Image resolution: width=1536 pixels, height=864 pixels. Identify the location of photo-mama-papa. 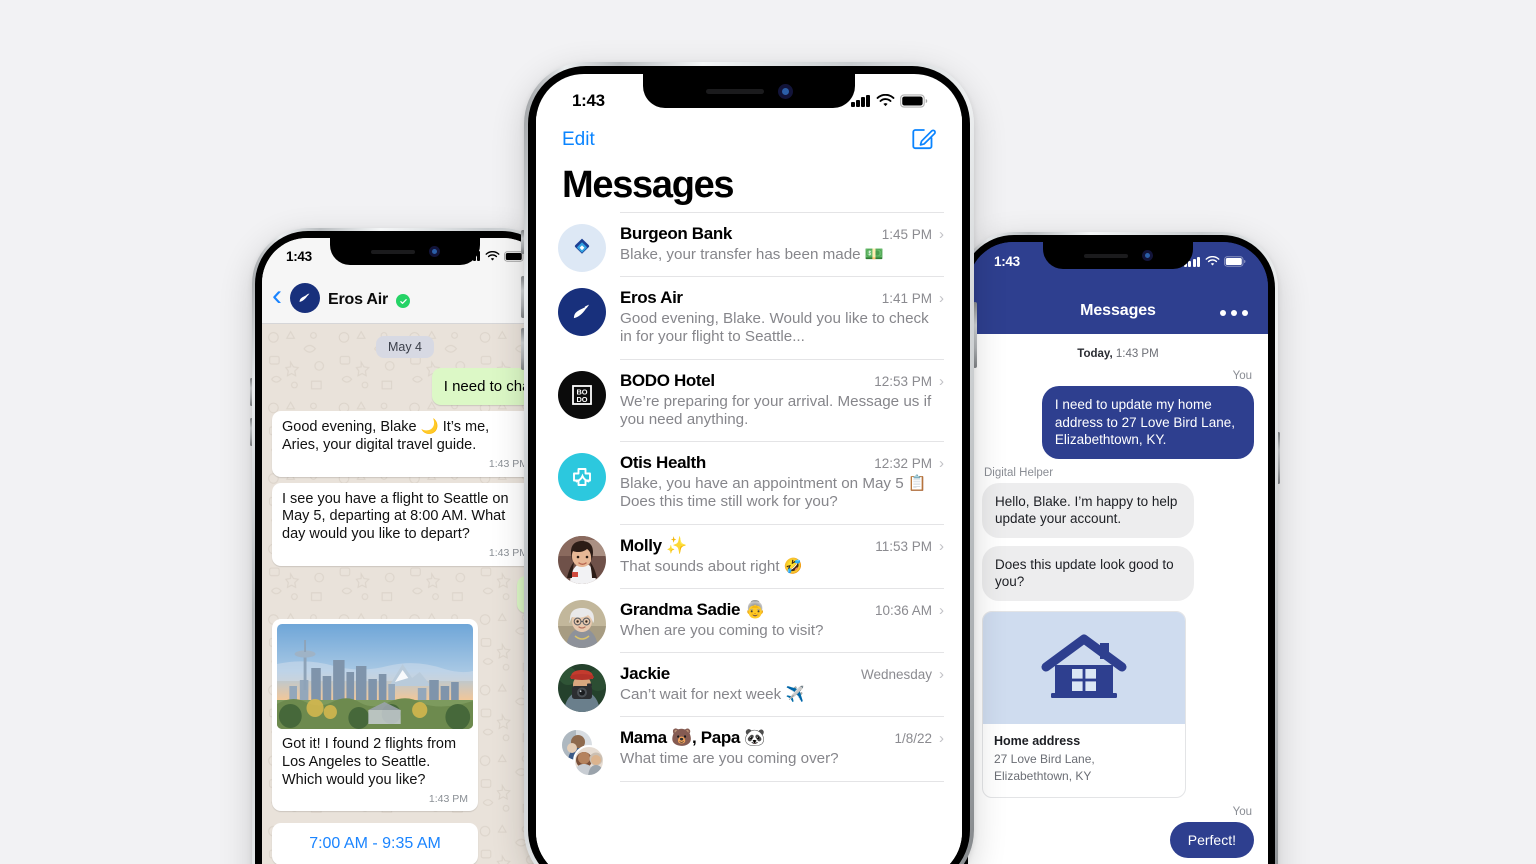
(583, 753).